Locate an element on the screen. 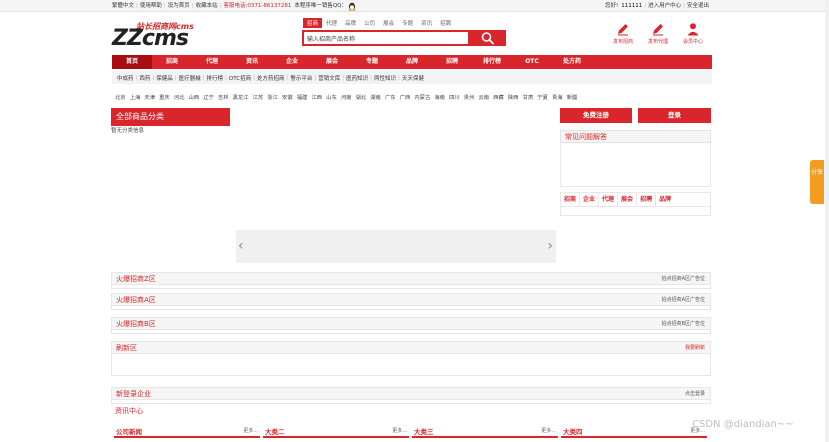 The height and width of the screenshot is (442, 829). site-logo: 站长招商网cms ZZcms is located at coordinates (162, 35).